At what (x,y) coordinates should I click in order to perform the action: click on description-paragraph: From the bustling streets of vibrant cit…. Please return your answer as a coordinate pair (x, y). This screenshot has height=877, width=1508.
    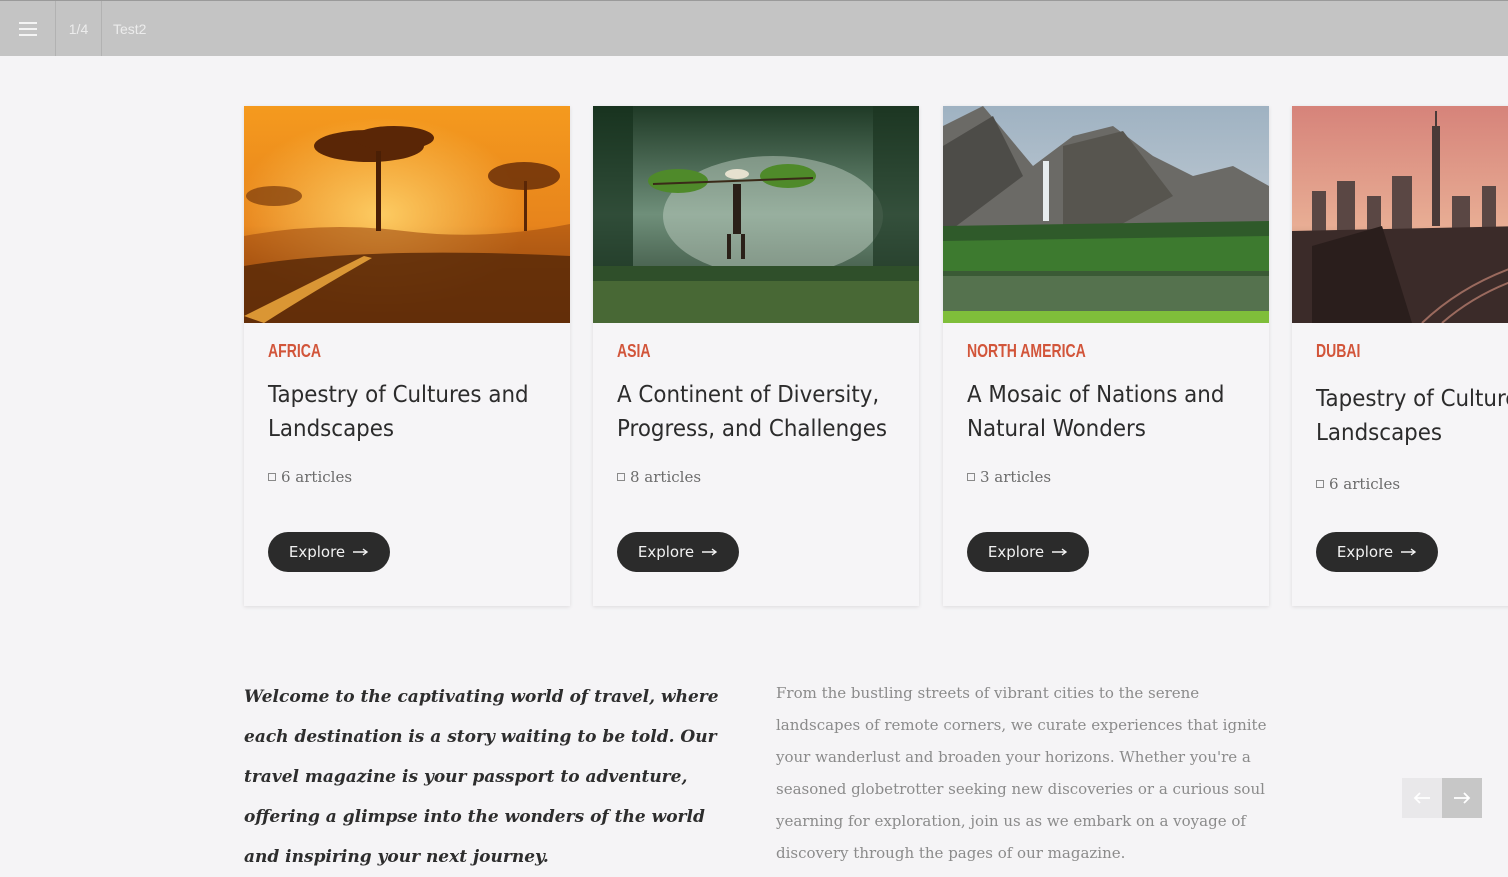
    Looking at the image, I should click on (1021, 773).